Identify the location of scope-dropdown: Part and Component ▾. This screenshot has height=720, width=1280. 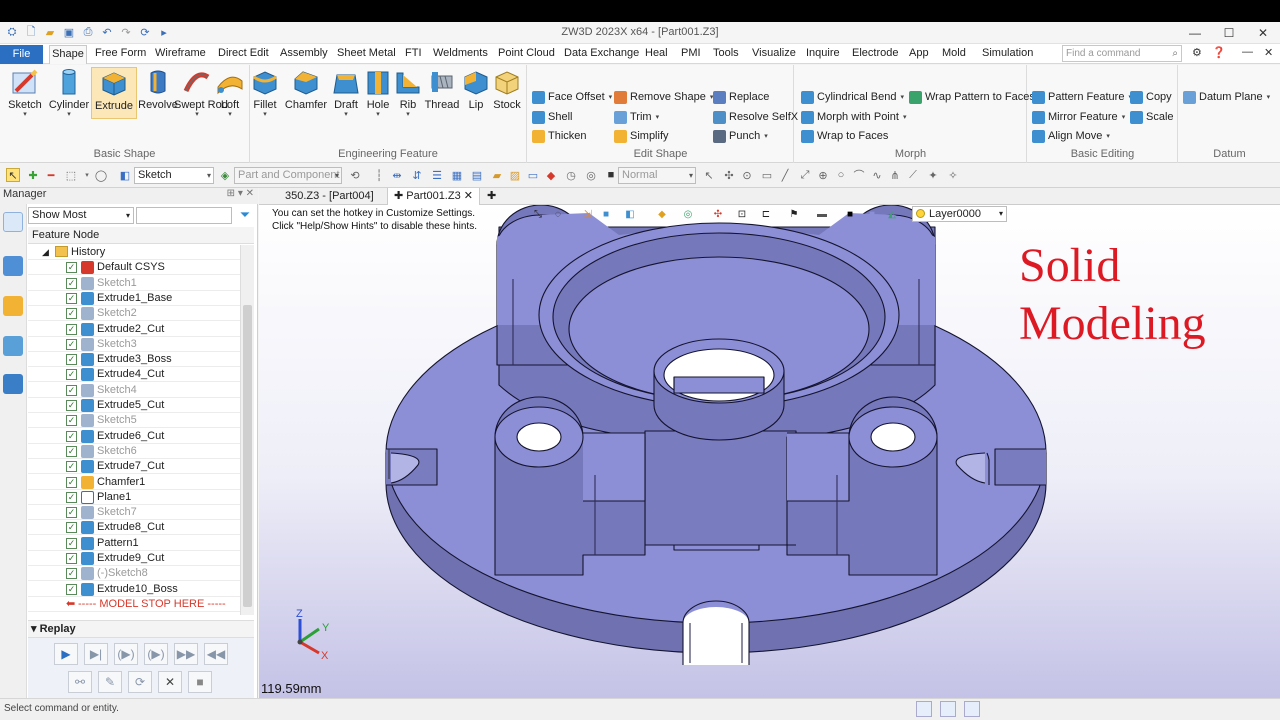
(288, 175).